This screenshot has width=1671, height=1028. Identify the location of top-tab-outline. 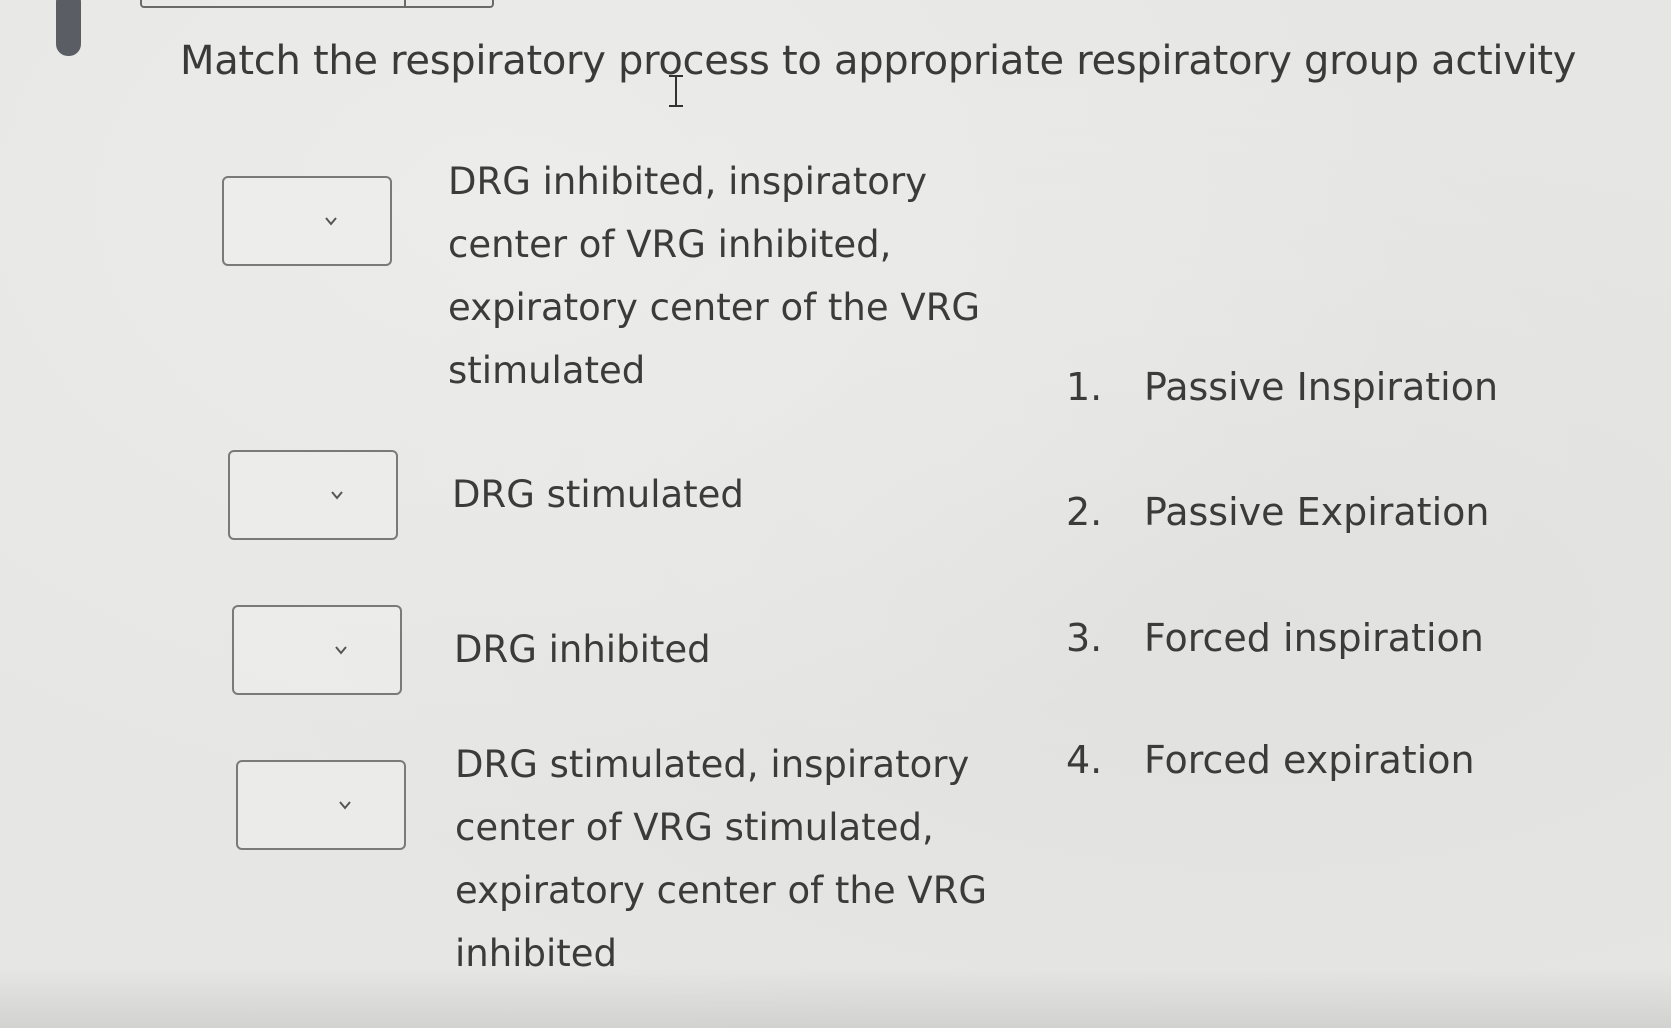
(317, 4).